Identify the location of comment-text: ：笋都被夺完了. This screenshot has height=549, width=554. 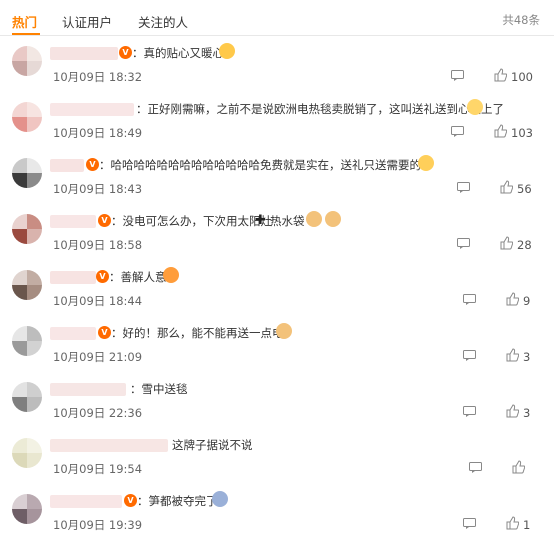
(177, 501).